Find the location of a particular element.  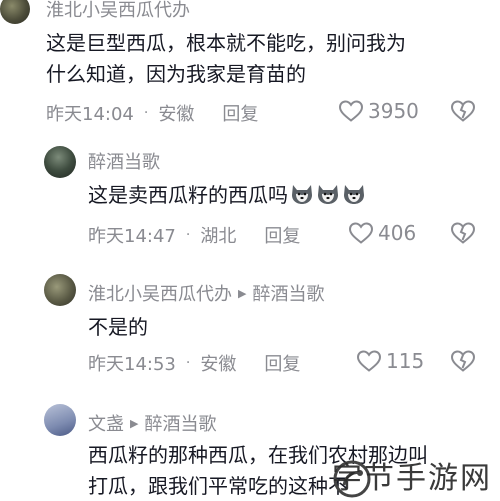

like-button: 115 is located at coordinates (390, 361).